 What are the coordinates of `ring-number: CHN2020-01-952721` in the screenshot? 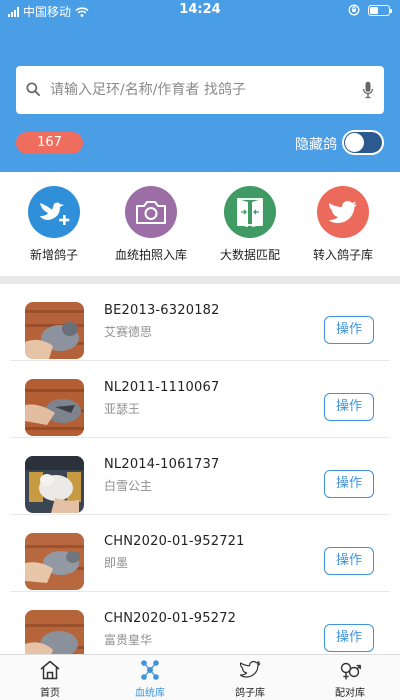 It's located at (174, 541).